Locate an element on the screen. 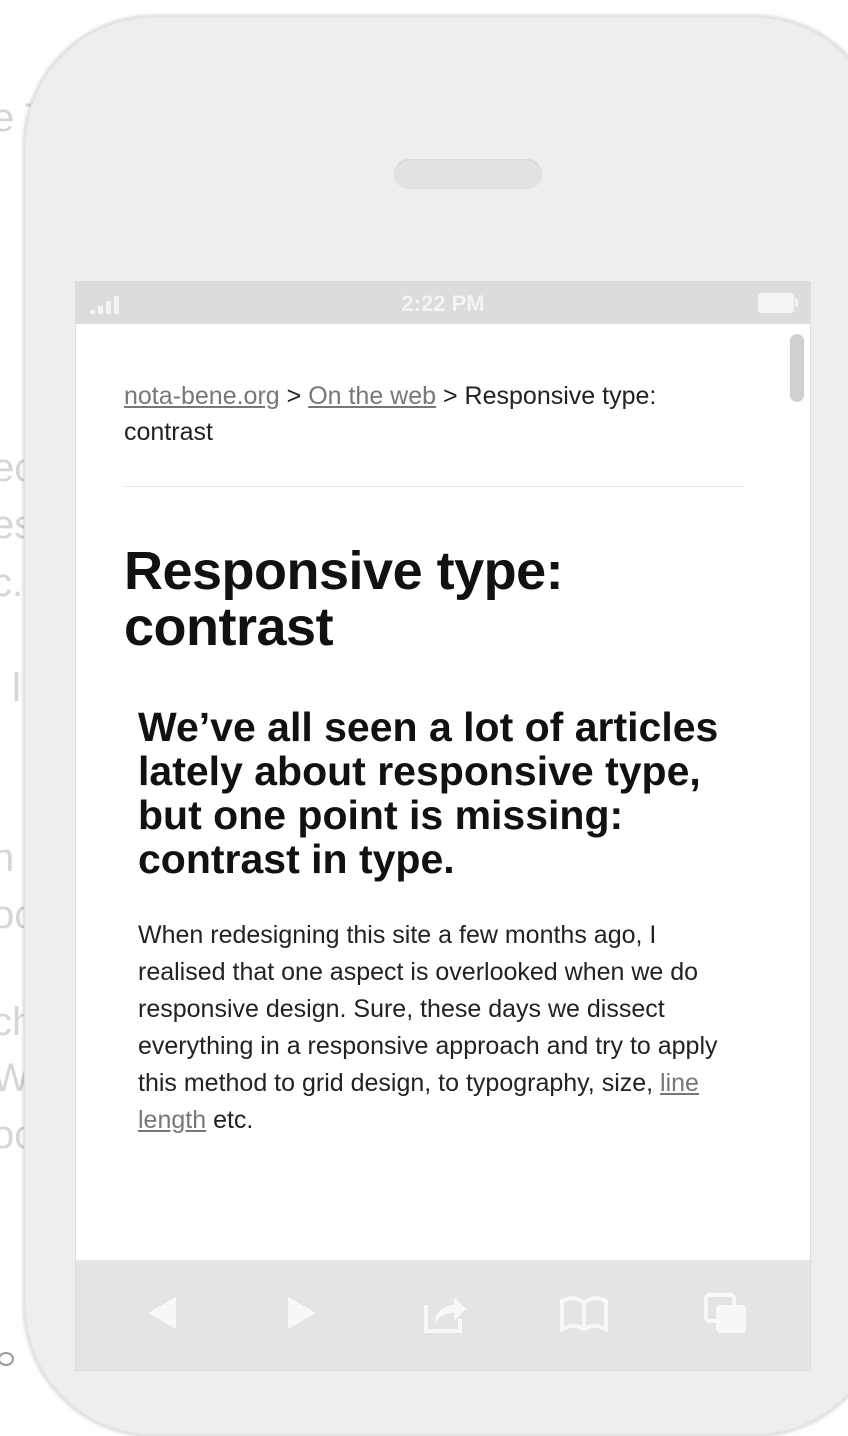 The height and width of the screenshot is (1436, 848). status-bar: 2:22 PM is located at coordinates (443, 303).